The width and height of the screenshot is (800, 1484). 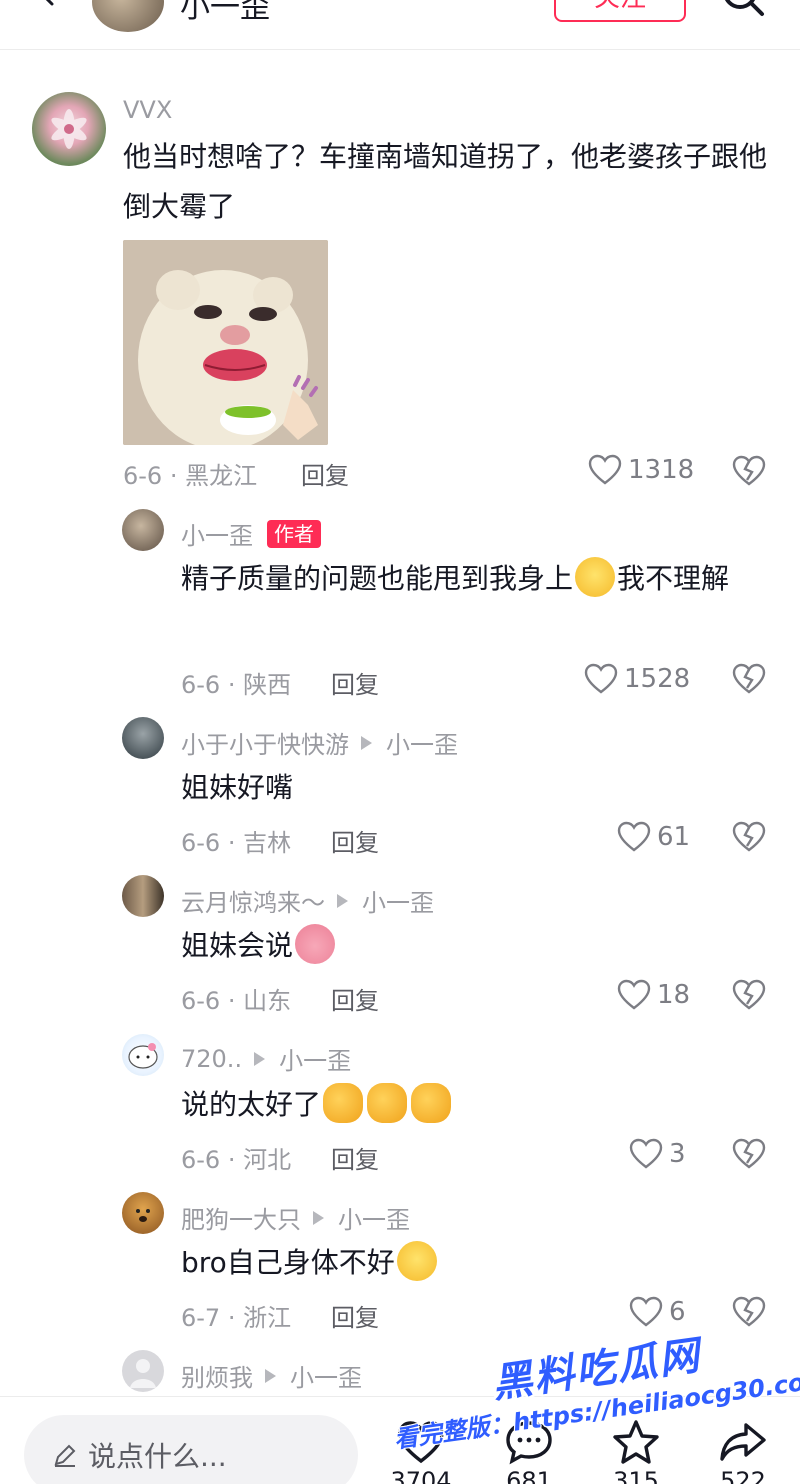 I want to click on comment-username: 720.. 小一歪, so click(x=266, y=1058).